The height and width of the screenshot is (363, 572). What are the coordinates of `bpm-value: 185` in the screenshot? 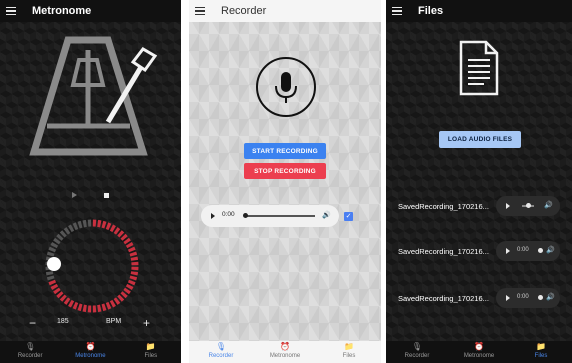 It's located at (63, 321).